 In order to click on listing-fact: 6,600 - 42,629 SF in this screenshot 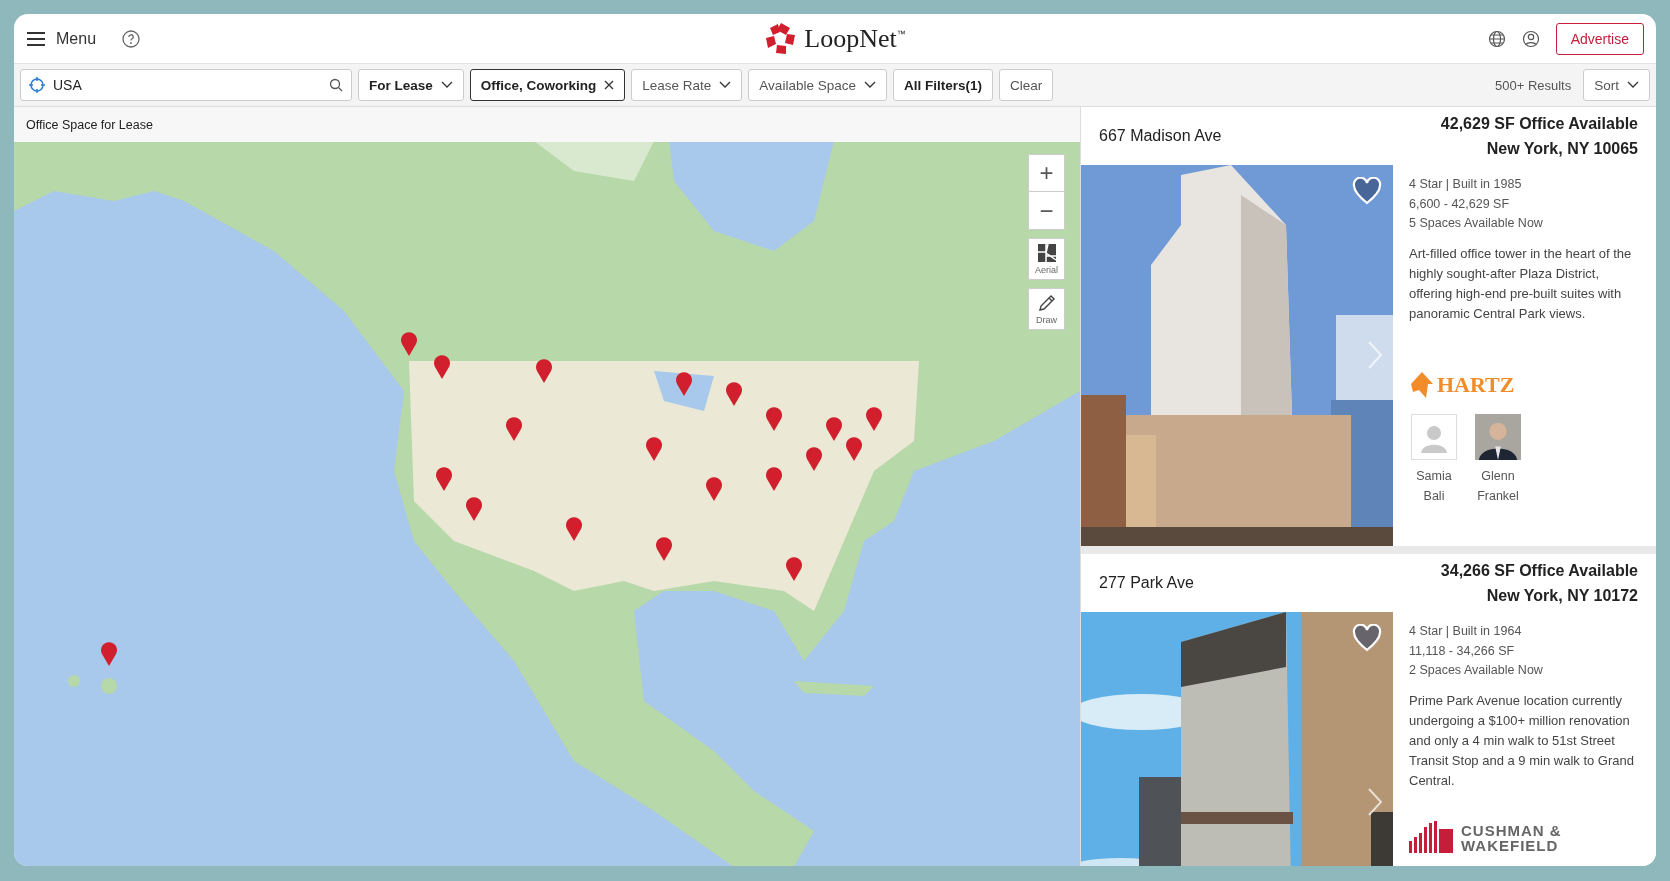, I will do `click(1460, 204)`.